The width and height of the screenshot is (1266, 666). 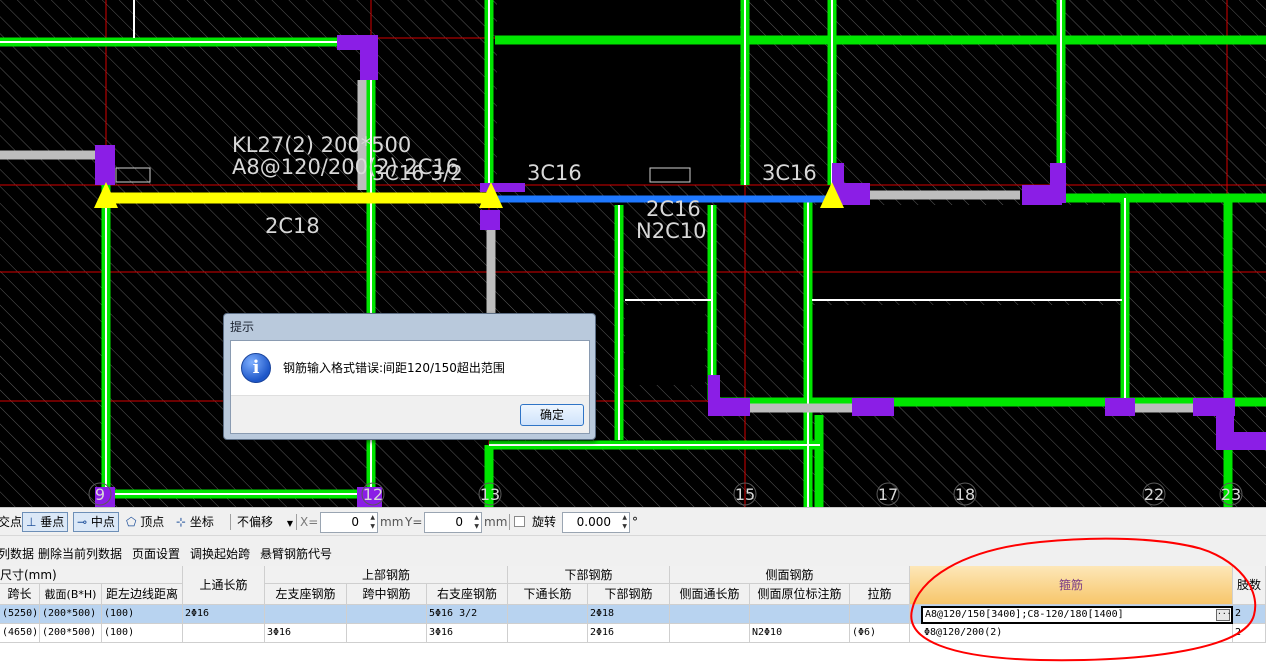 I want to click on axis-number: 17, so click(x=888, y=494).